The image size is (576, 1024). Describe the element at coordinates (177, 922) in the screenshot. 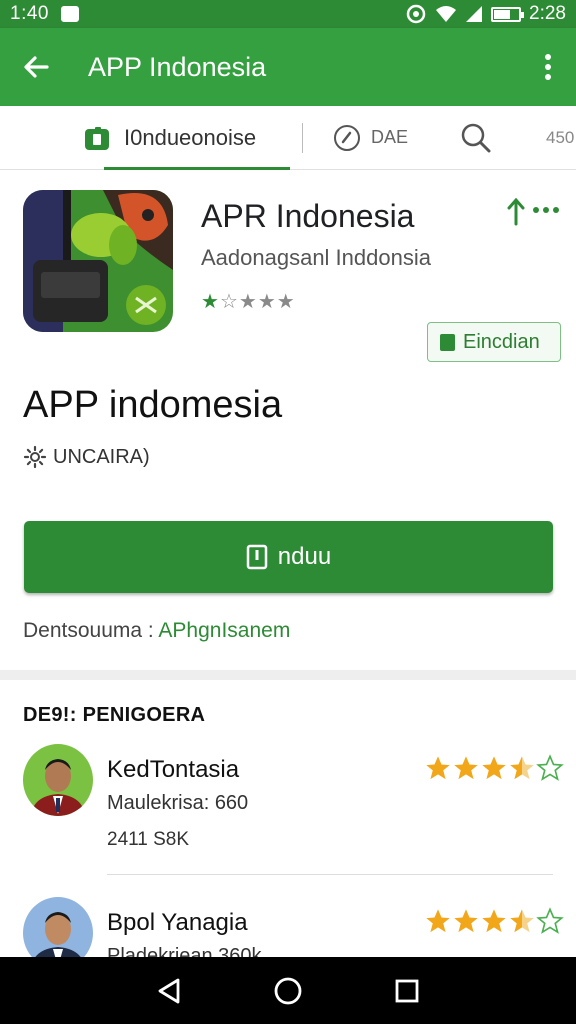

I see `reviewer-name: Bpol Yanagia` at that location.